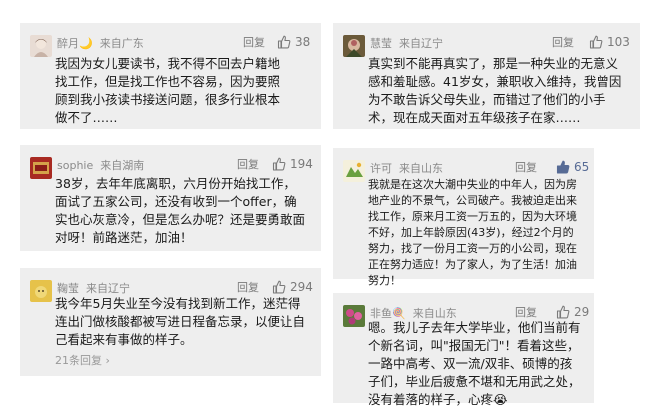  What do you see at coordinates (381, 43) in the screenshot?
I see `username: 慧莹` at bounding box center [381, 43].